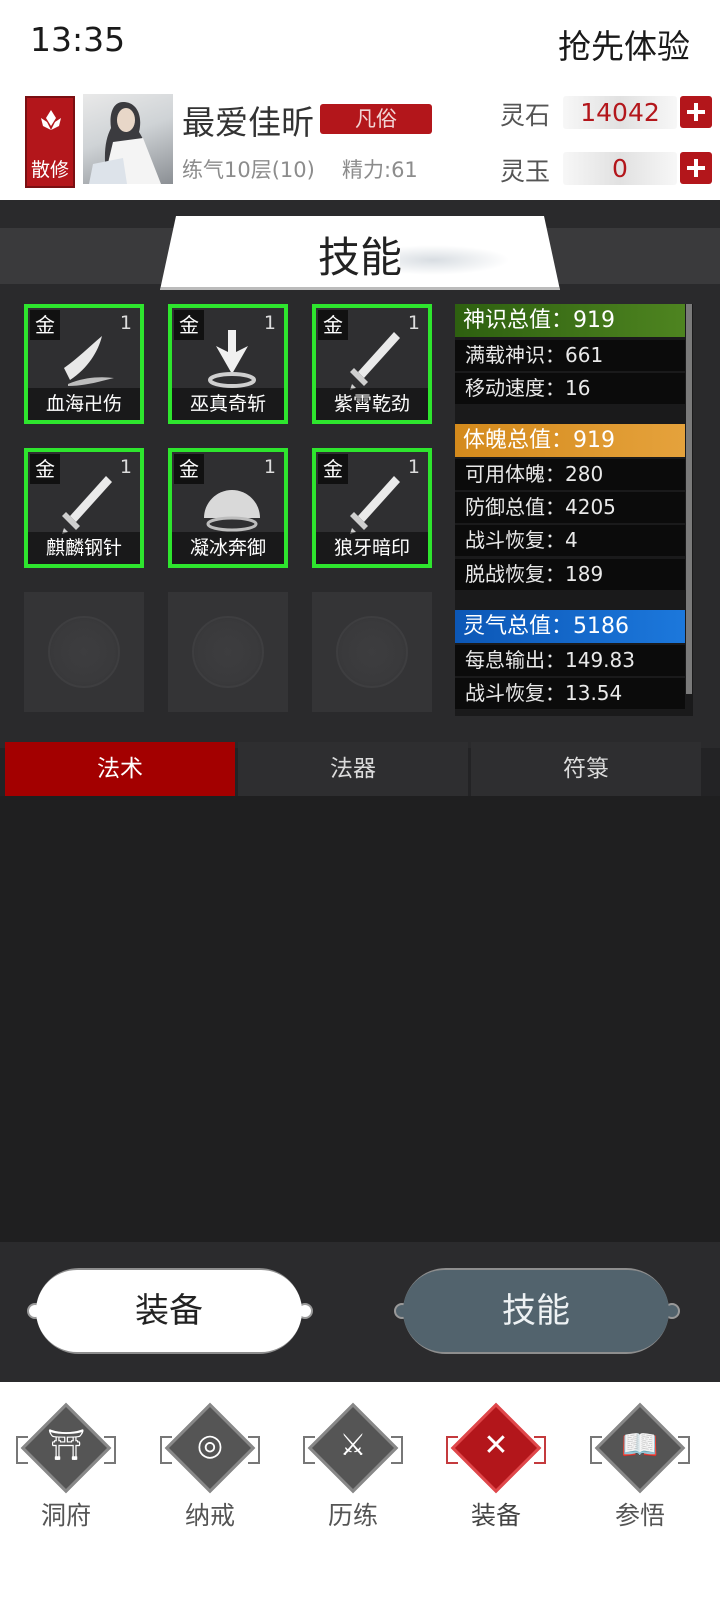 Image resolution: width=720 pixels, height=1600 pixels. What do you see at coordinates (125, 143) in the screenshot?
I see `character-portrait-icon` at bounding box center [125, 143].